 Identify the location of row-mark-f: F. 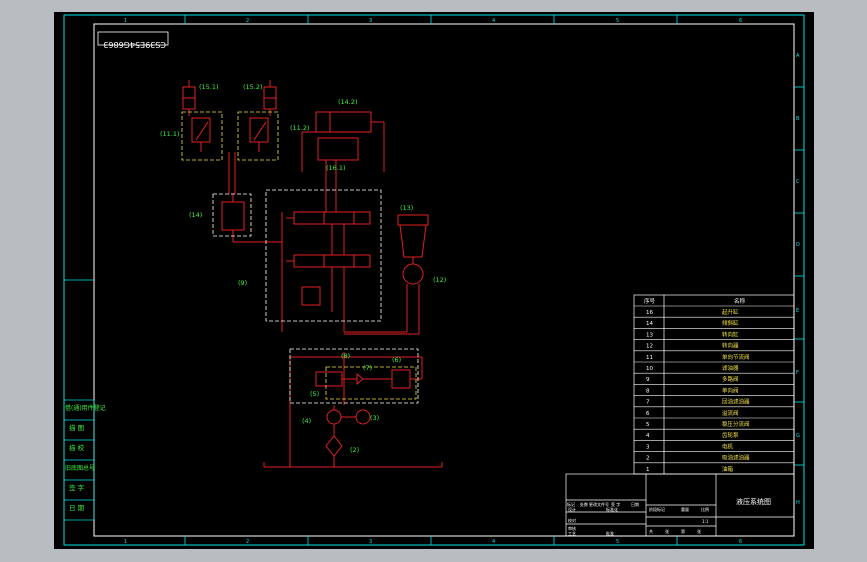
(797, 373).